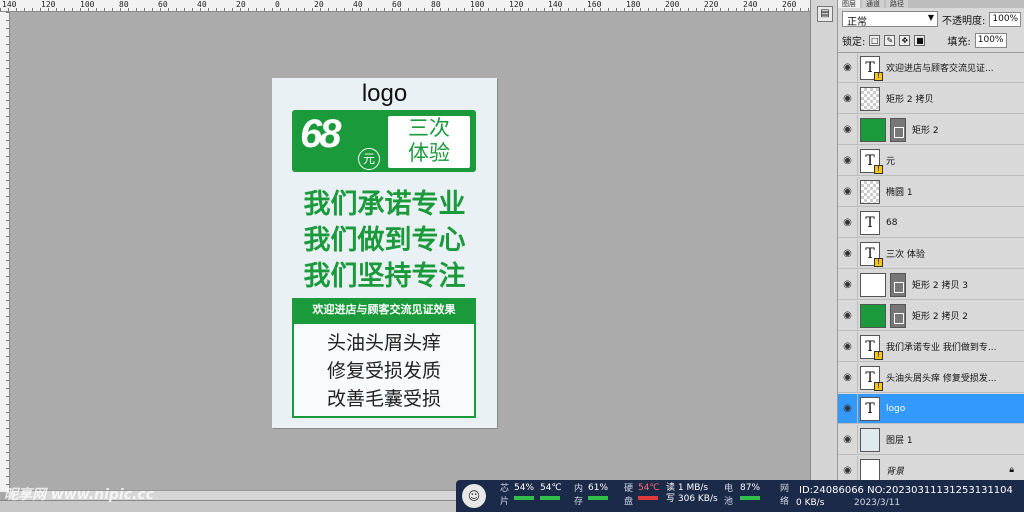 The width and height of the screenshot is (1024, 512). I want to click on fill-field: 100%, so click(990, 40).